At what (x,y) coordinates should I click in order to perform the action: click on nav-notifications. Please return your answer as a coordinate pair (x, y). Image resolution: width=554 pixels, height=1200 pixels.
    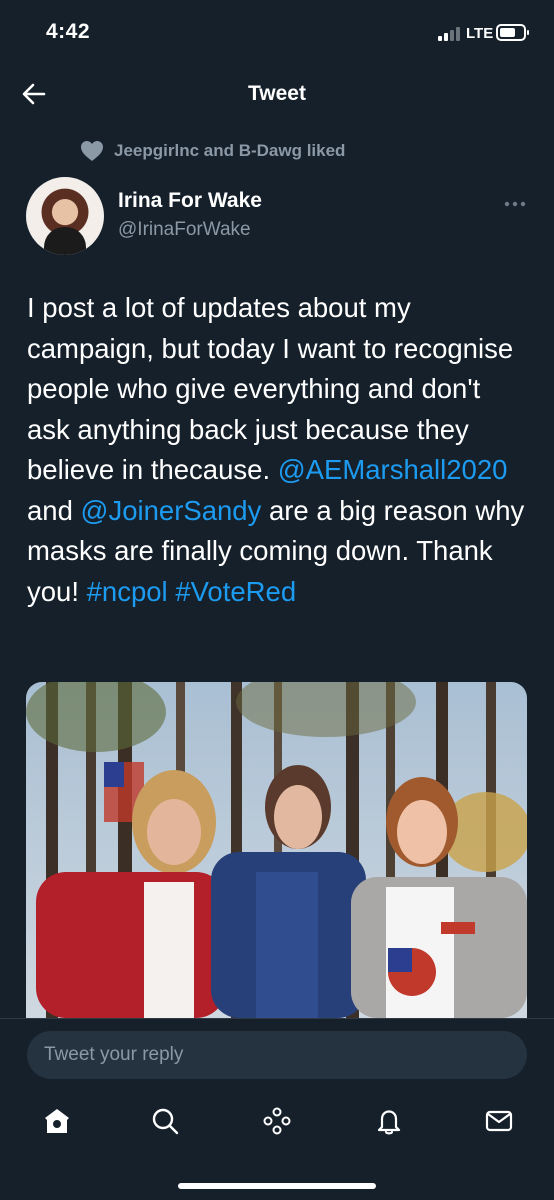
    Looking at the image, I should click on (389, 1121).